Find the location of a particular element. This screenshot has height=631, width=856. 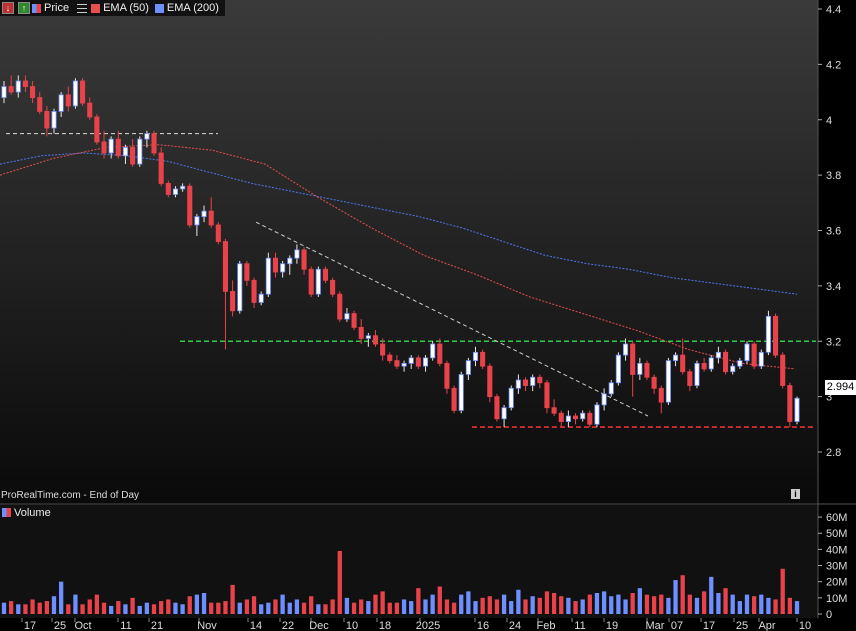

volume-legend: Volume is located at coordinates (27, 512).